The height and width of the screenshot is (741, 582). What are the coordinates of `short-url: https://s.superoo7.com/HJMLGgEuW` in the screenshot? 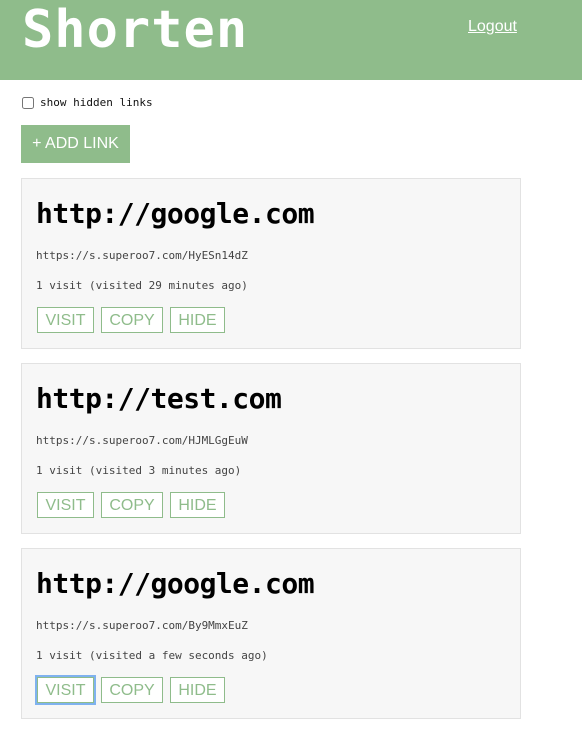 It's located at (142, 440).